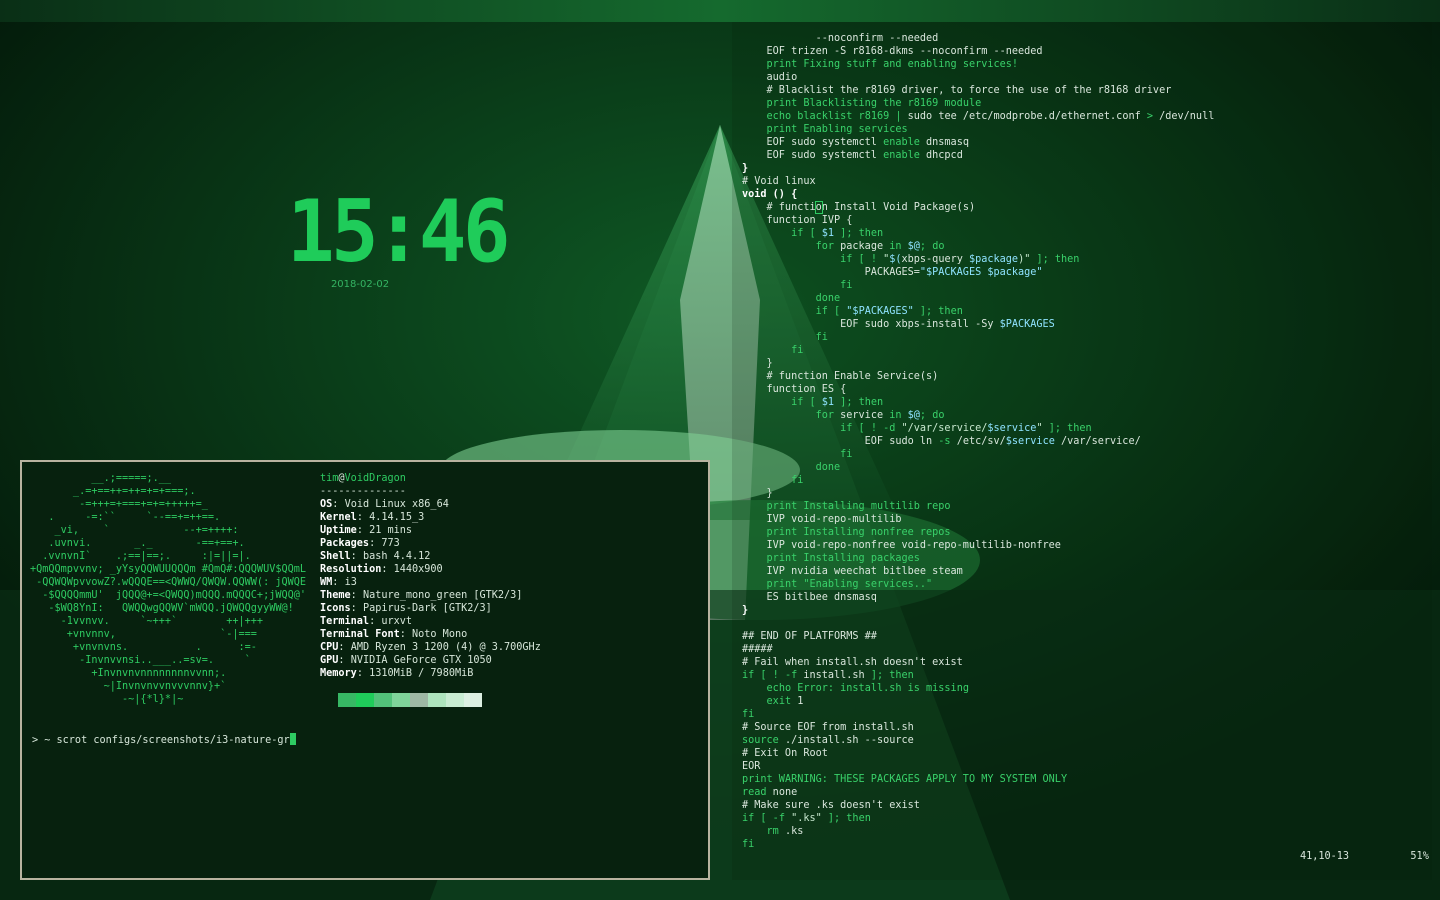 Image resolution: width=1440 pixels, height=900 pixels. Describe the element at coordinates (978, 233) in the screenshot. I see `code-line: if [ $1 ]; then` at that location.